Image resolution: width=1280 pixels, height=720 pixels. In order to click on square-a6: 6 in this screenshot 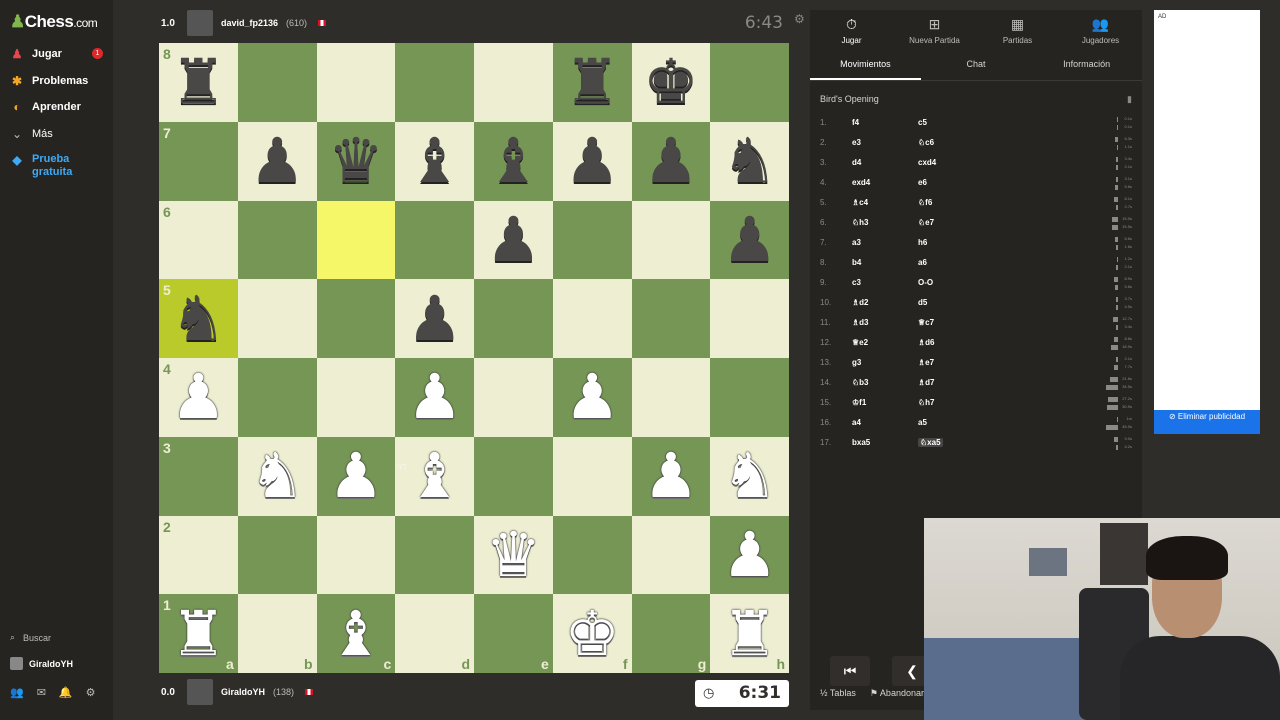, I will do `click(198, 240)`.